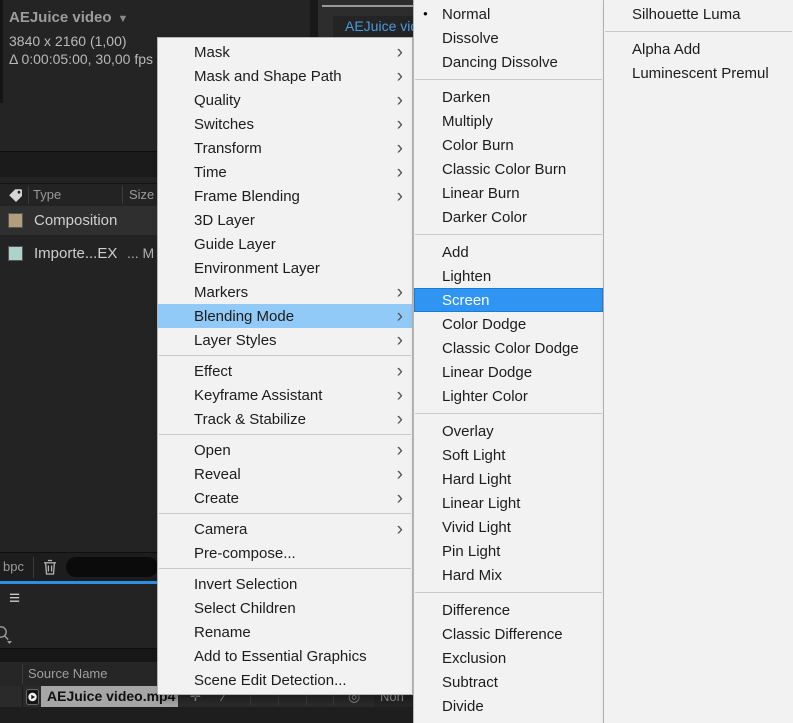 The image size is (793, 723). I want to click on blend-item-hard-light: Hard Light, so click(508, 479).